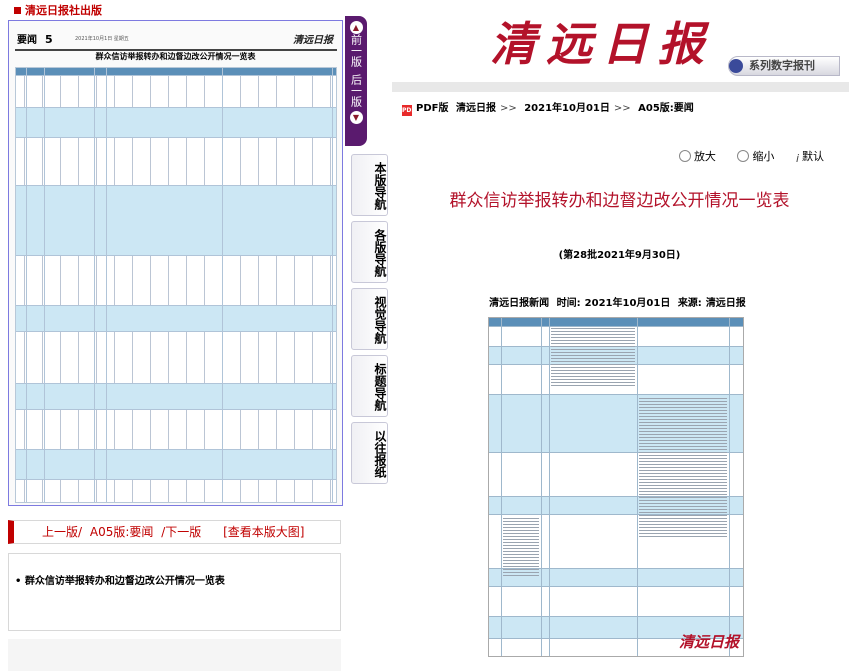 The width and height of the screenshot is (849, 671). Describe the element at coordinates (476, 108) in the screenshot. I see `paper-link: 清远日报` at that location.